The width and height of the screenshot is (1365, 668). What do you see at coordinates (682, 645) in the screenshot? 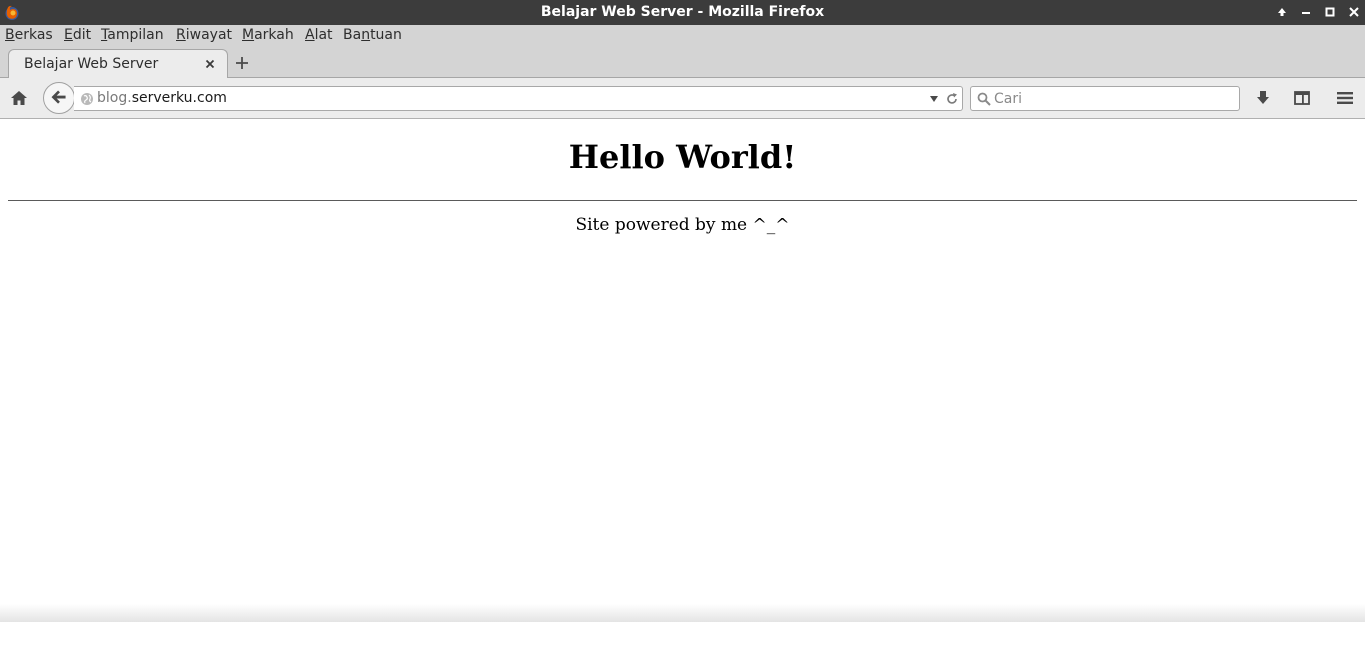
I see `bottom-area` at bounding box center [682, 645].